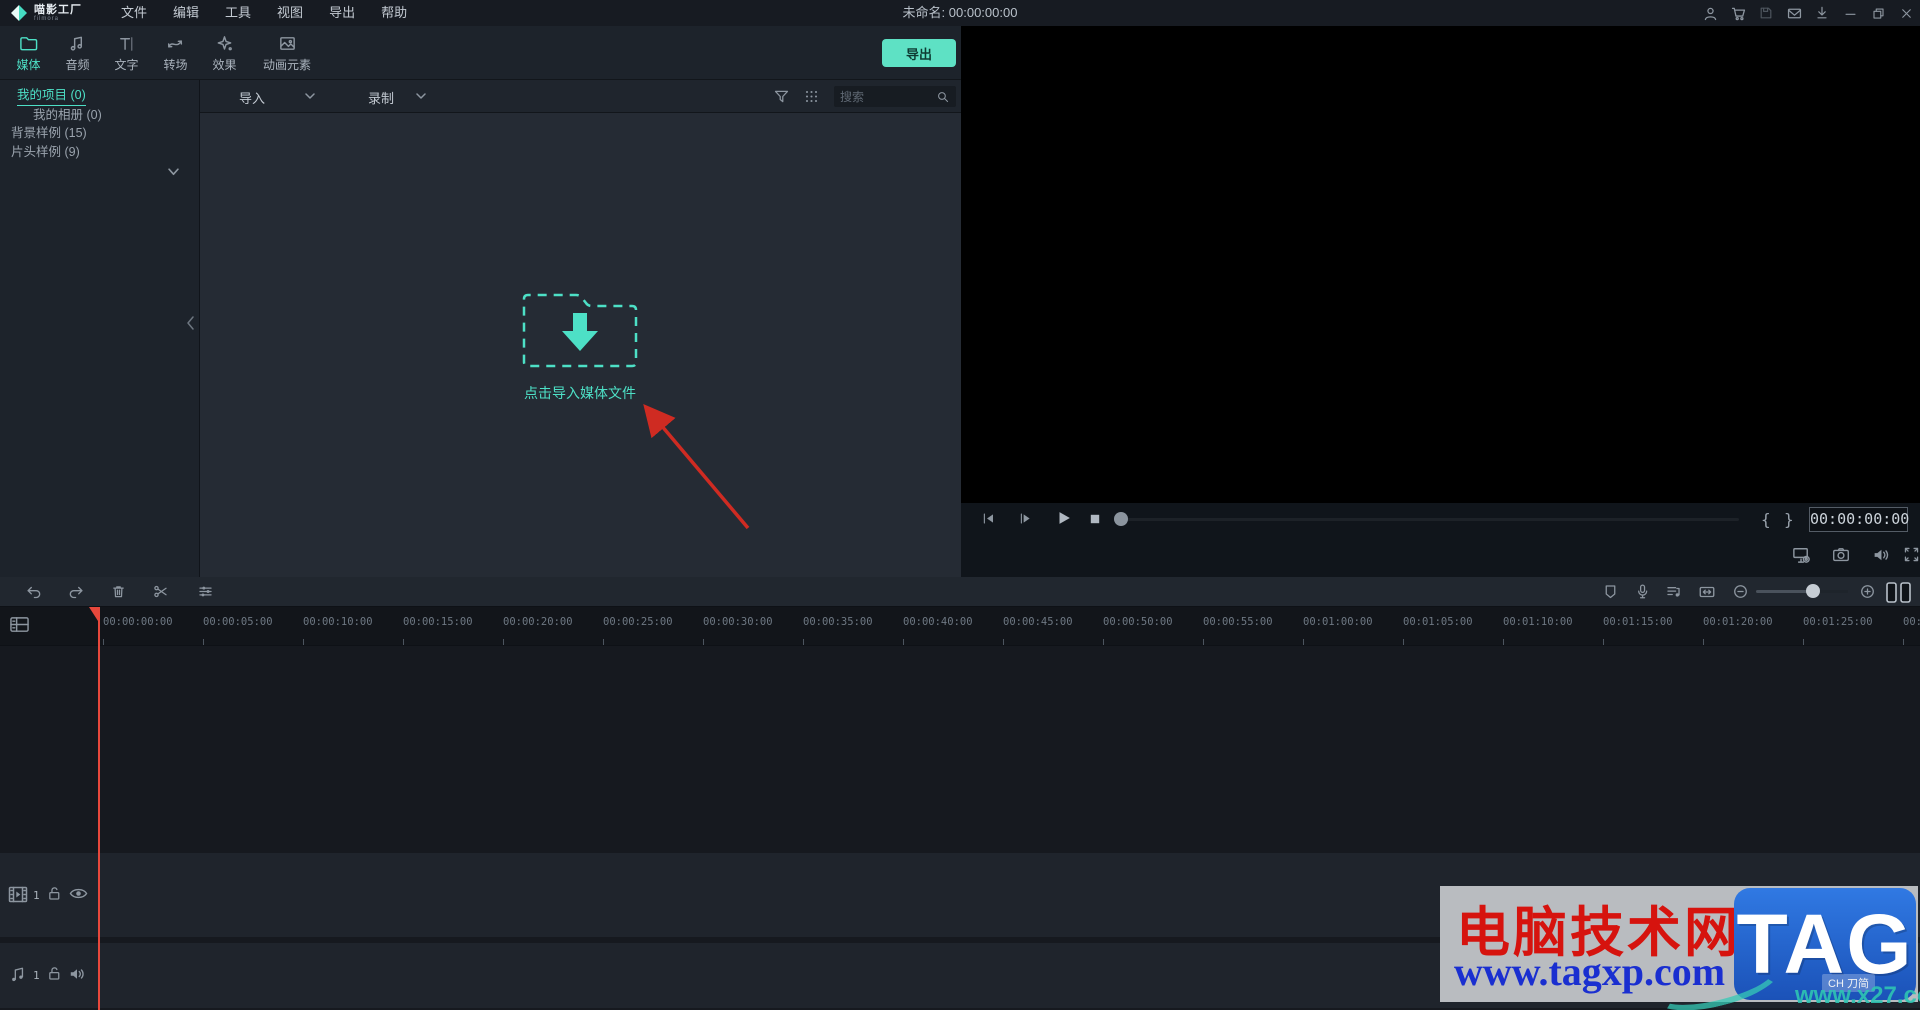 This screenshot has height=1010, width=1920. What do you see at coordinates (580, 393) in the screenshot?
I see `import-media-label: 点击导入媒体文件` at bounding box center [580, 393].